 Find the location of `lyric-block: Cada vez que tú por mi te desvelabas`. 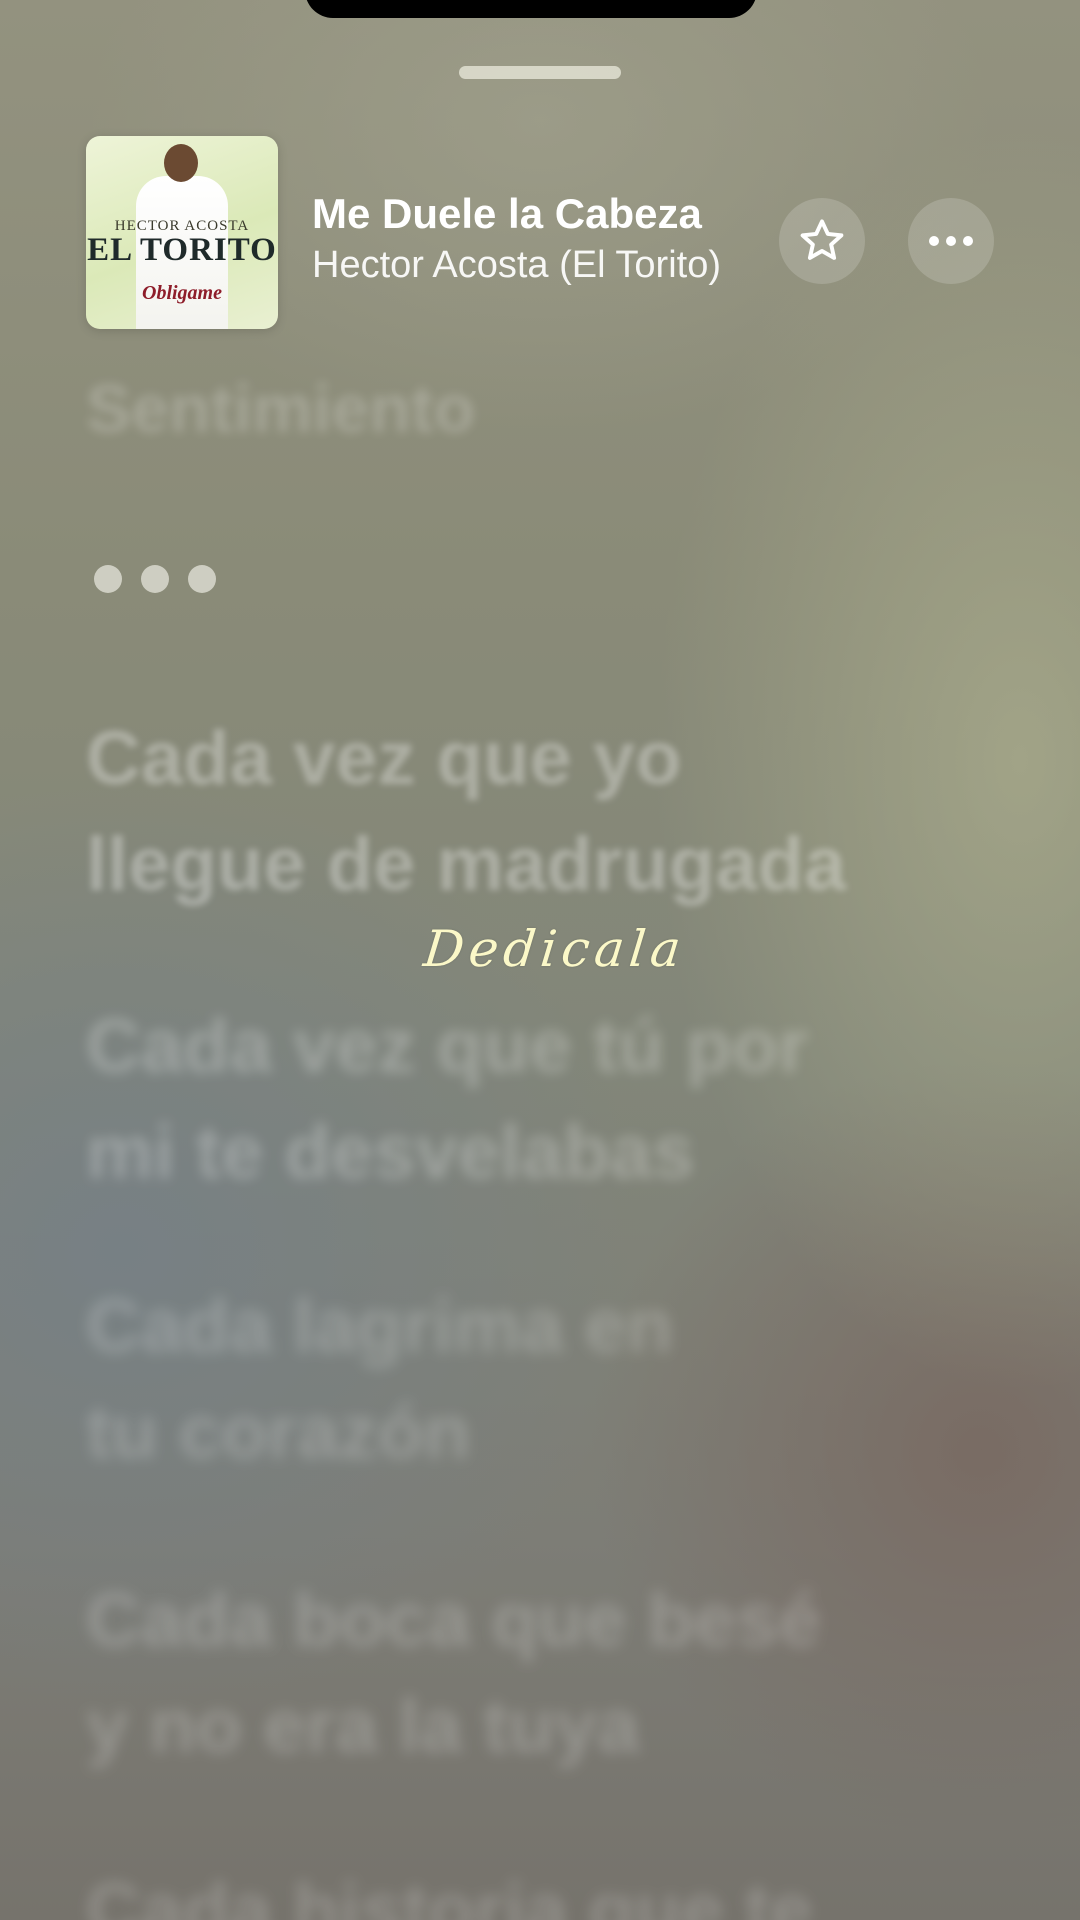

lyric-block: Cada vez que tú por mi te desvelabas is located at coordinates (447, 1100).